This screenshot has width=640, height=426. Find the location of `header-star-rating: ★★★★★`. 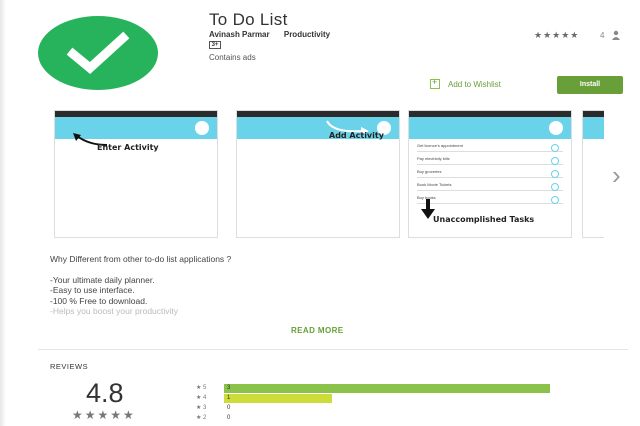

header-star-rating: ★★★★★ is located at coordinates (557, 35).